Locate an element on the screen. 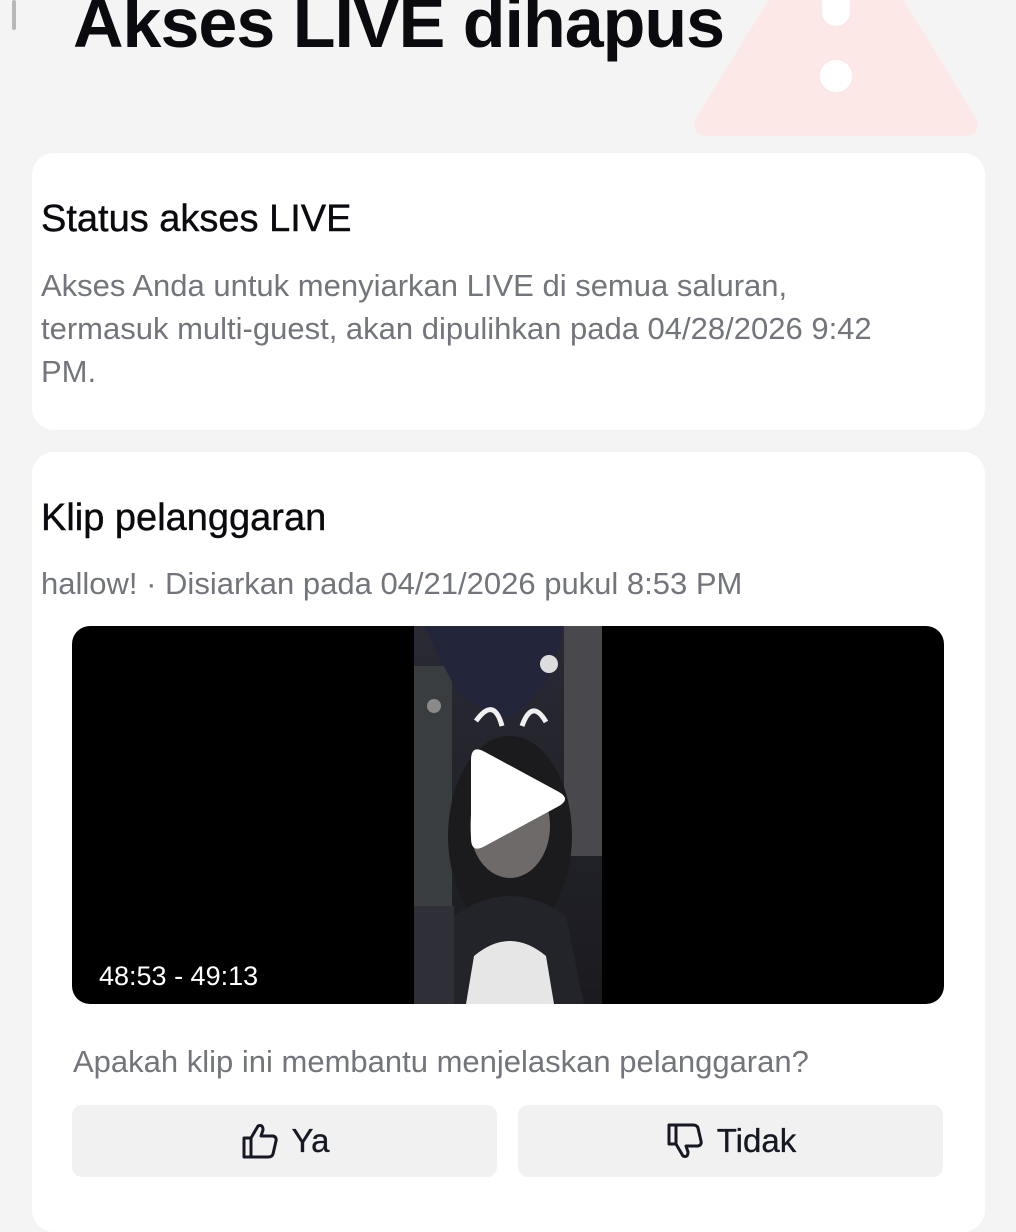 Image resolution: width=1016 pixels, height=1232 pixels. thumbs-down-icon is located at coordinates (685, 1140).